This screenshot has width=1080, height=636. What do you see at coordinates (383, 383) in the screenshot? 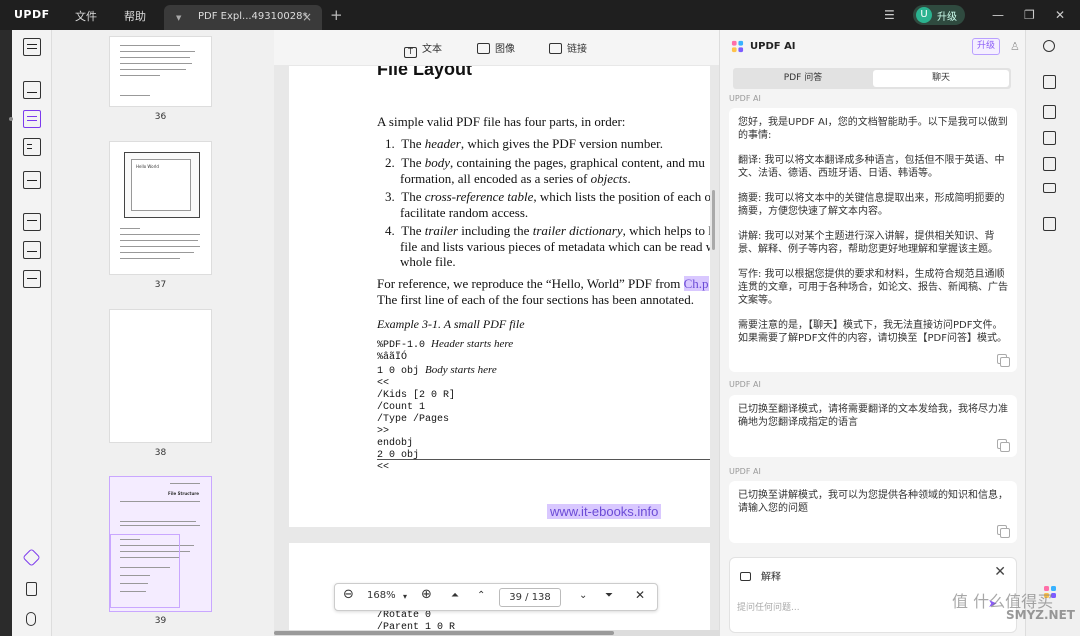
I see `code-text: <<` at bounding box center [383, 383].